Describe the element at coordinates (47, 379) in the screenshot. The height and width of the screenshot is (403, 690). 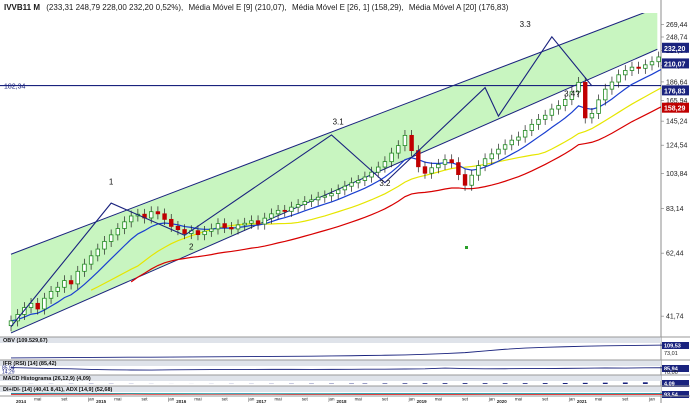
I see `panel-title: MACD Histograma (26,12,9) (4,09)` at that location.